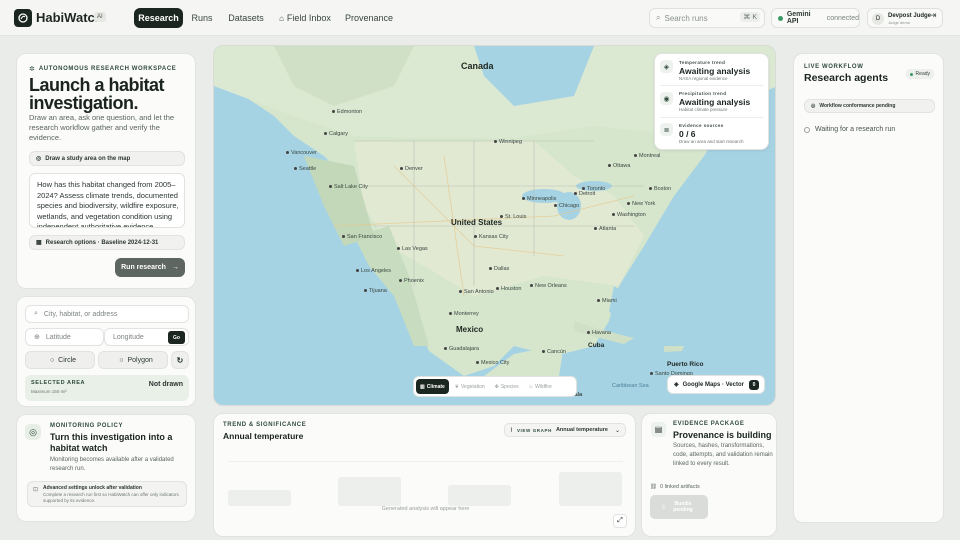  What do you see at coordinates (143, 267) in the screenshot?
I see `run-research-label: Run research` at bounding box center [143, 267].